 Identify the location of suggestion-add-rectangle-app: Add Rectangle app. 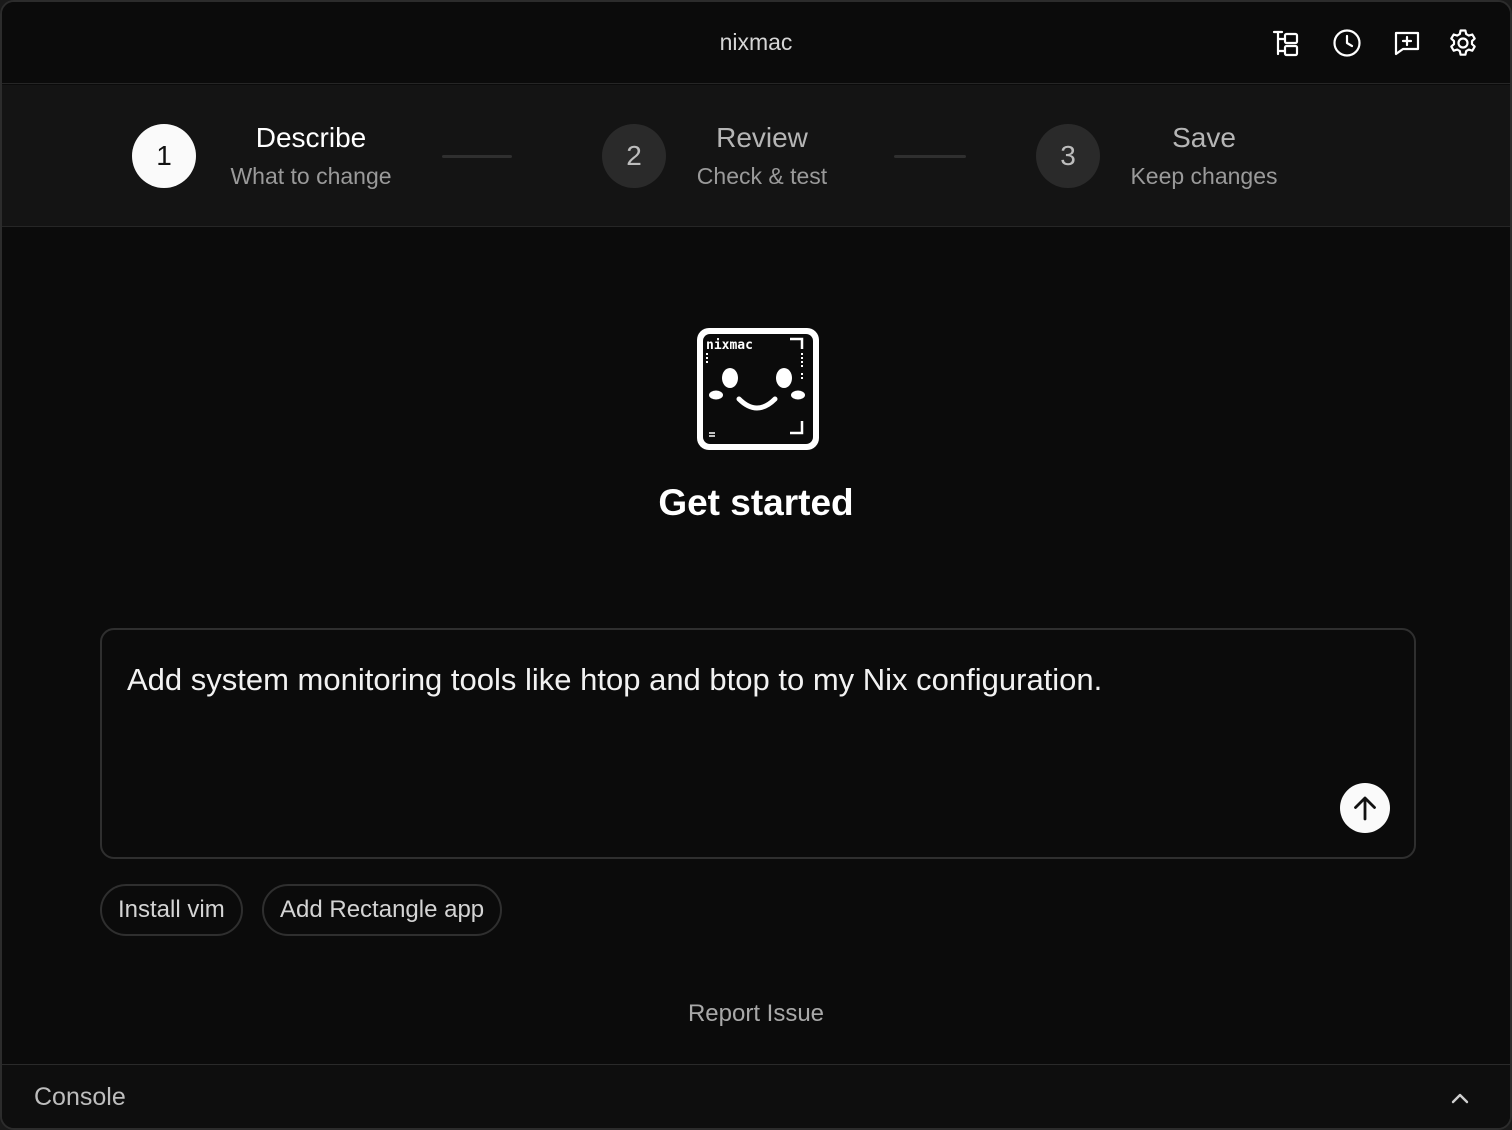
(382, 910).